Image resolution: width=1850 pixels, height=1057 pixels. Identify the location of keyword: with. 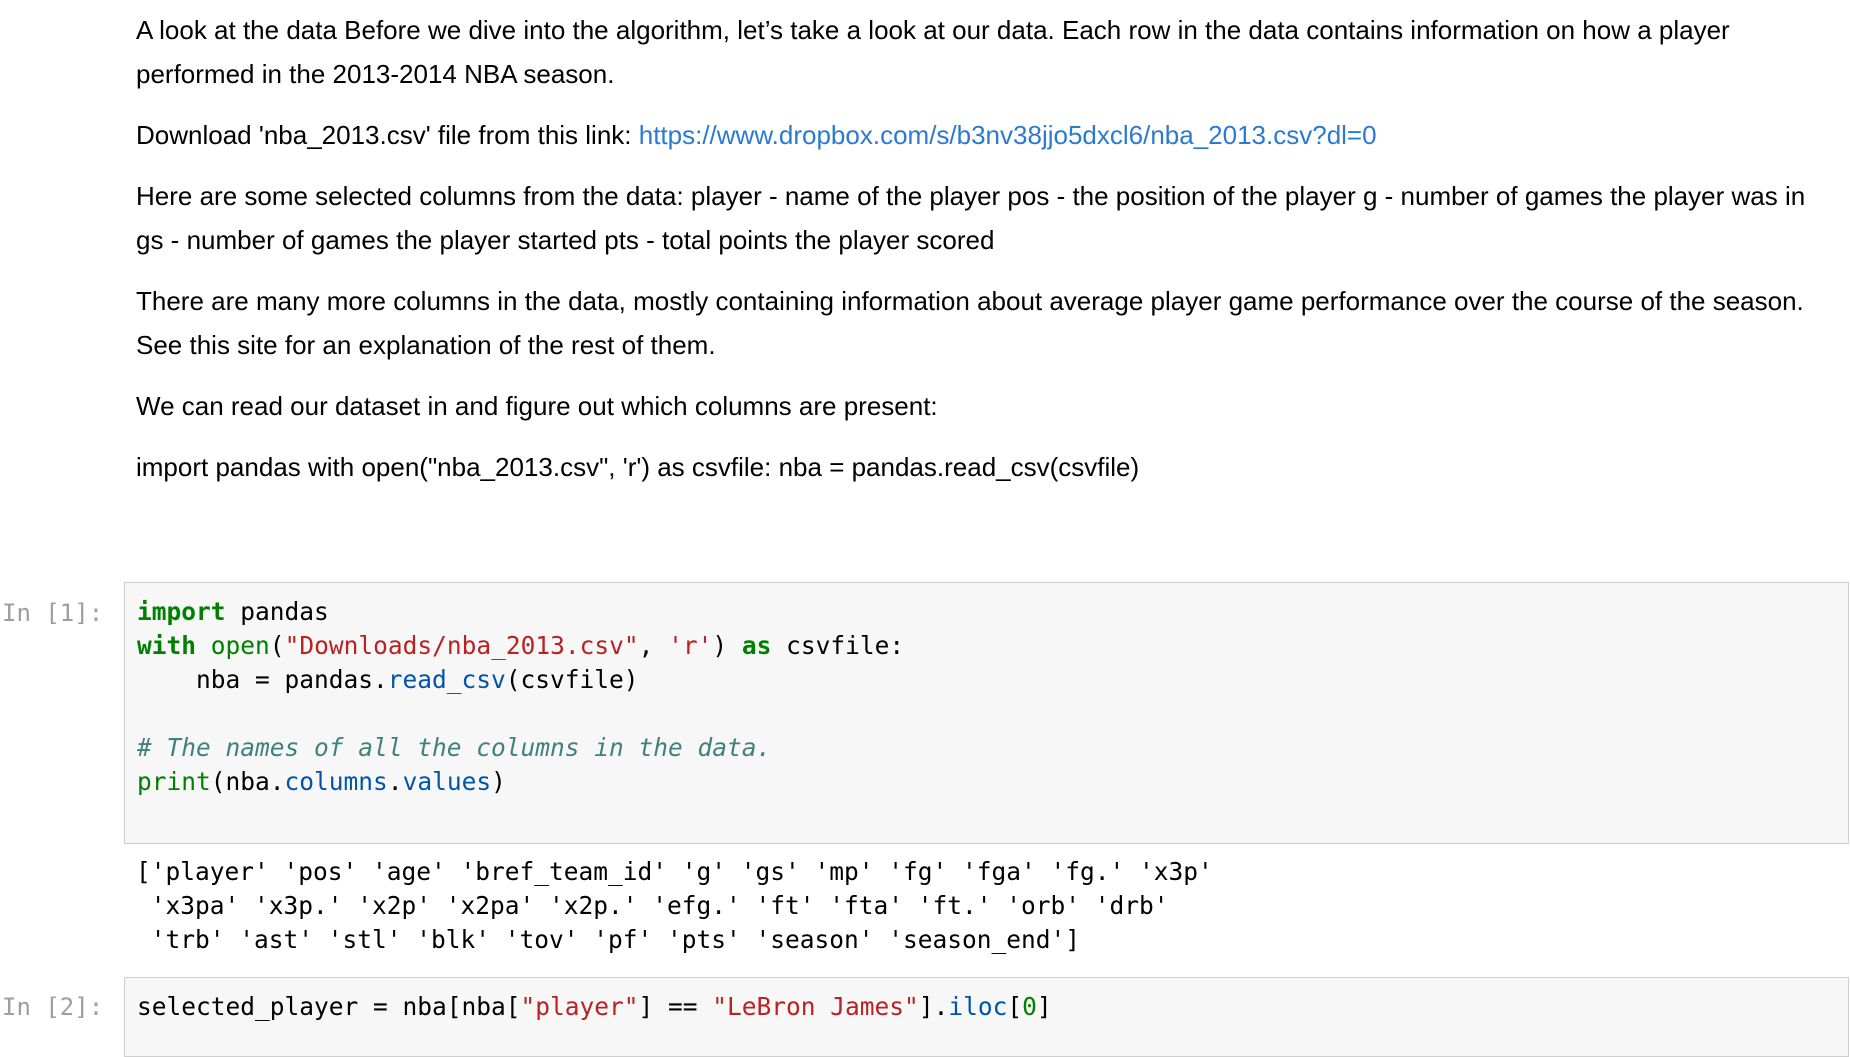
(167, 645).